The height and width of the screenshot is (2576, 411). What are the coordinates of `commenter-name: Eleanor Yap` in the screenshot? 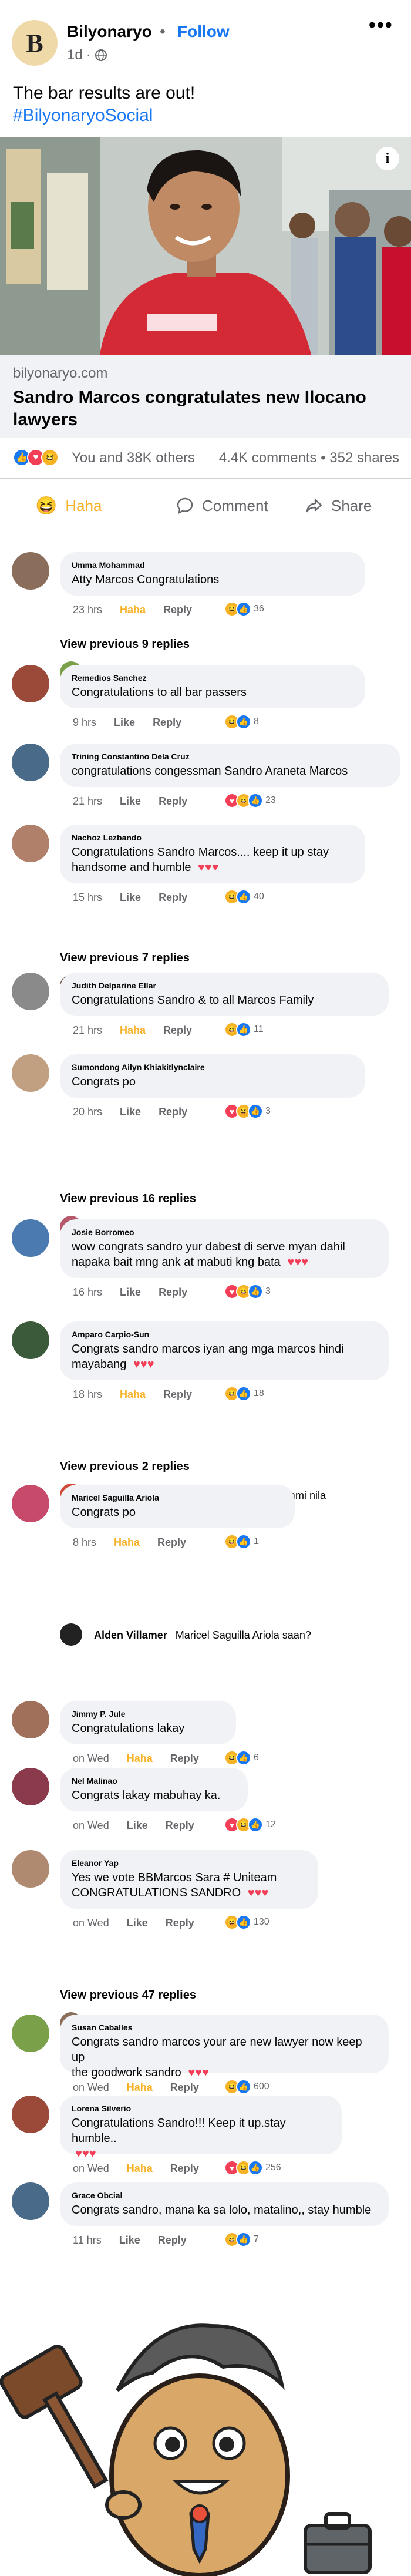 It's located at (189, 1863).